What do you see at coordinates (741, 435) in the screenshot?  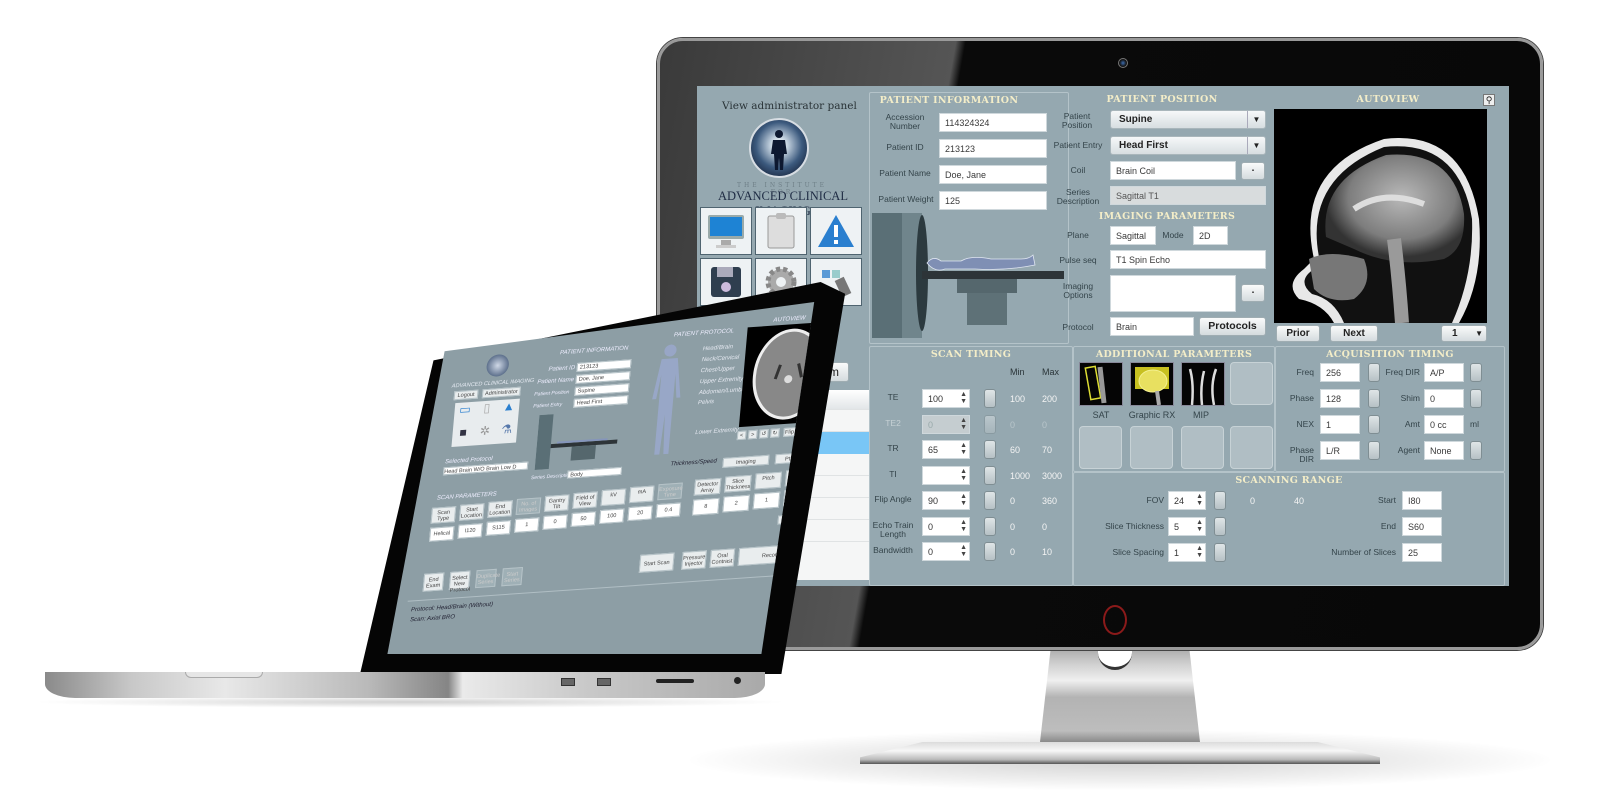 I see `view-control-previous-icon: <` at bounding box center [741, 435].